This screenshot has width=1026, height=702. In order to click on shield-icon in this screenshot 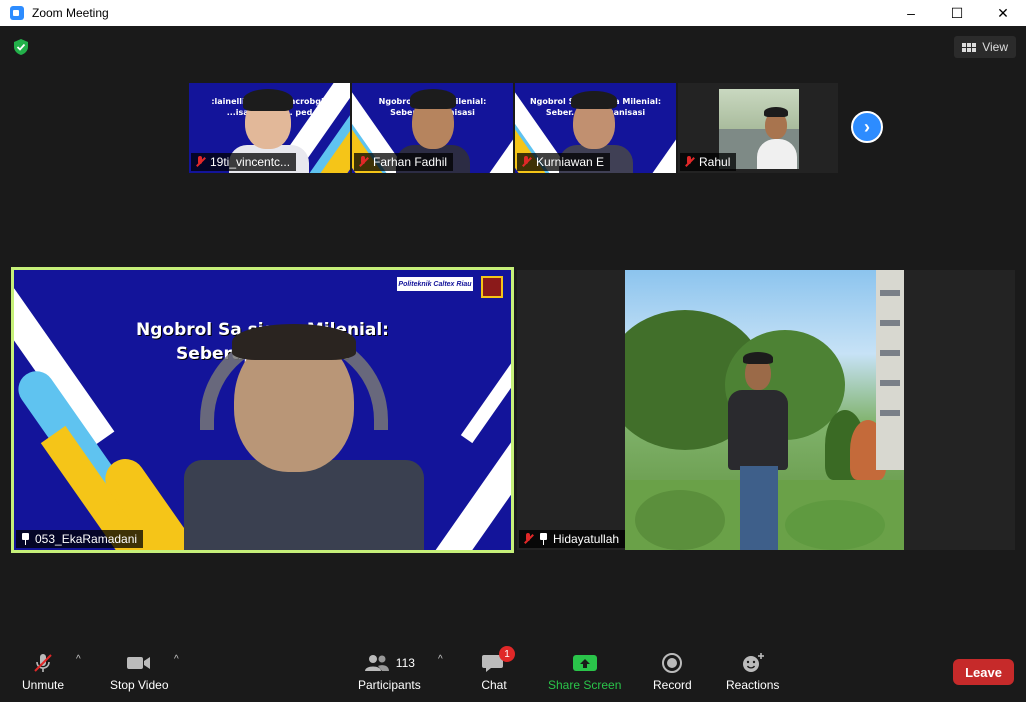, I will do `click(21, 47)`.